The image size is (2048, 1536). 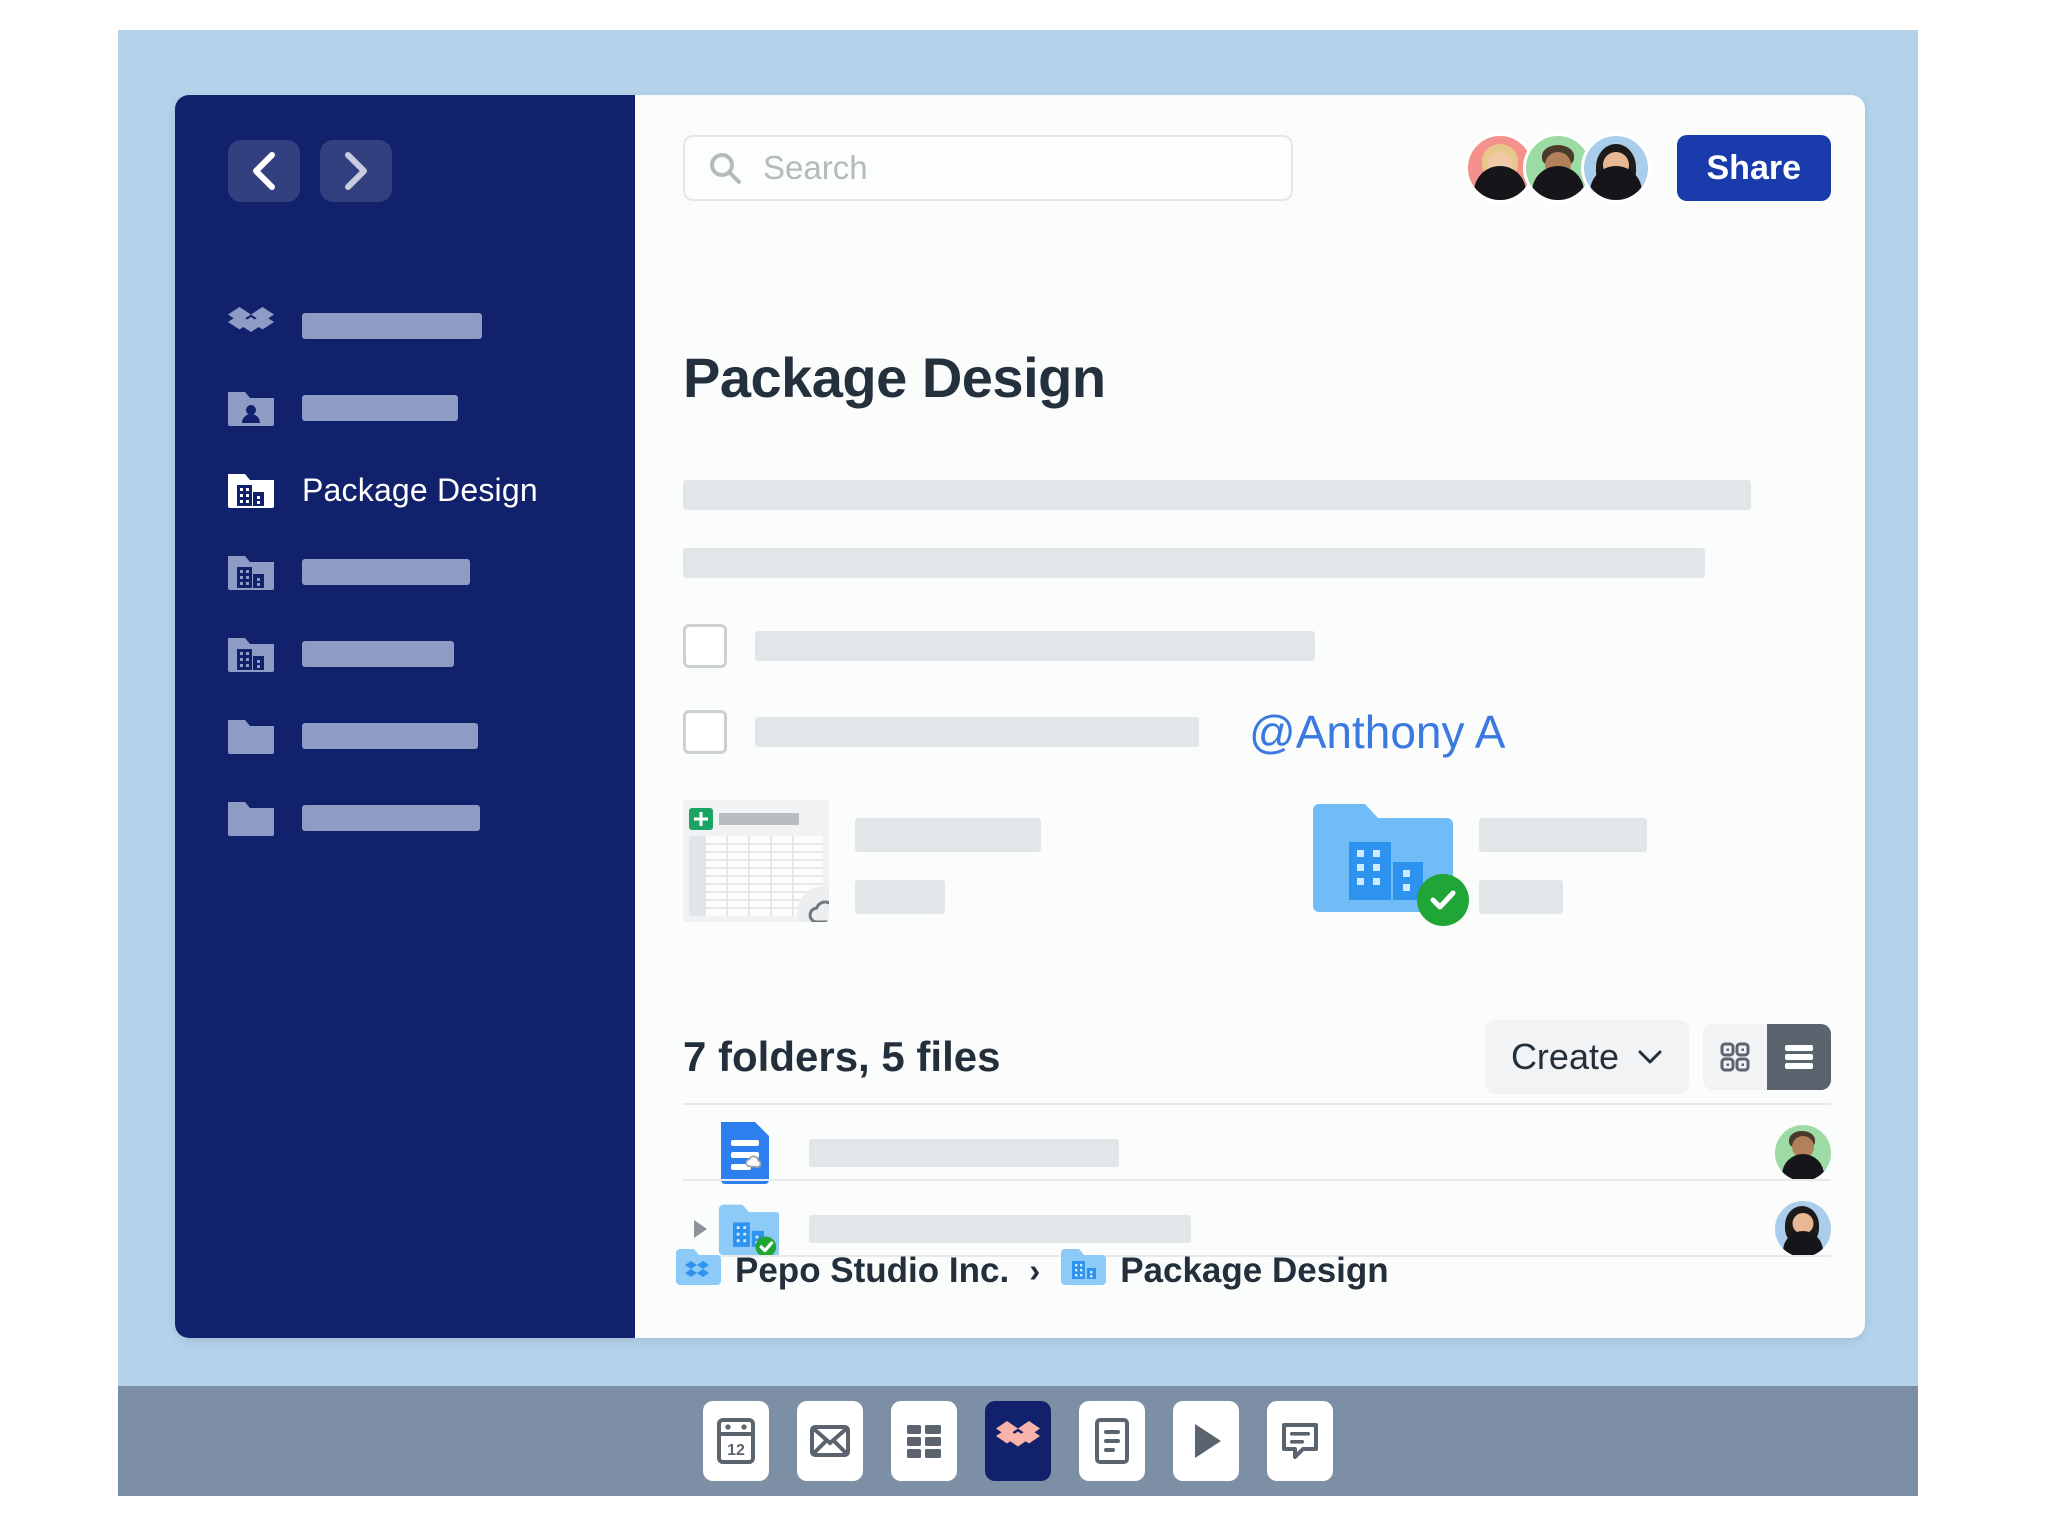 I want to click on forward-button, so click(x=356, y=171).